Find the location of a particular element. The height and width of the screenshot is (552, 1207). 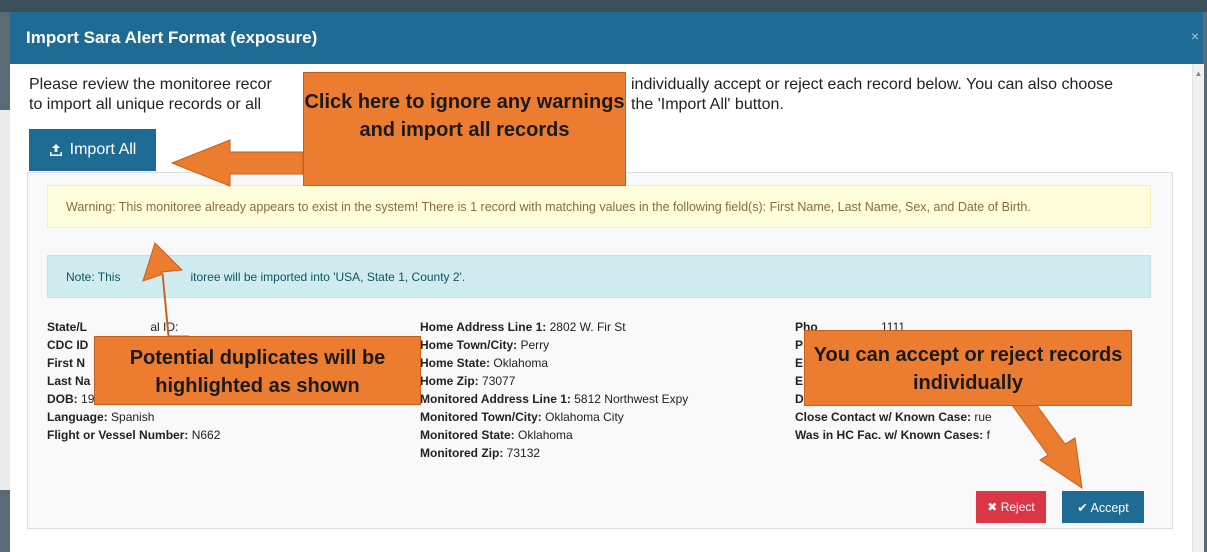

record-field-label: Home State: is located at coordinates (455, 363).